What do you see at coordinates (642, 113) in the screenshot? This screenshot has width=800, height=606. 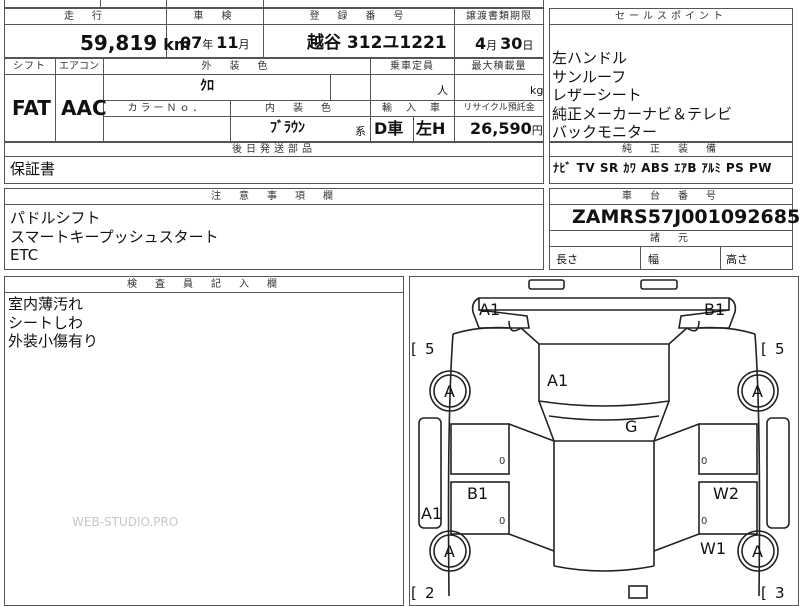 I see `sales-point-item: 純正メーカーナビ＆テレビ` at bounding box center [642, 113].